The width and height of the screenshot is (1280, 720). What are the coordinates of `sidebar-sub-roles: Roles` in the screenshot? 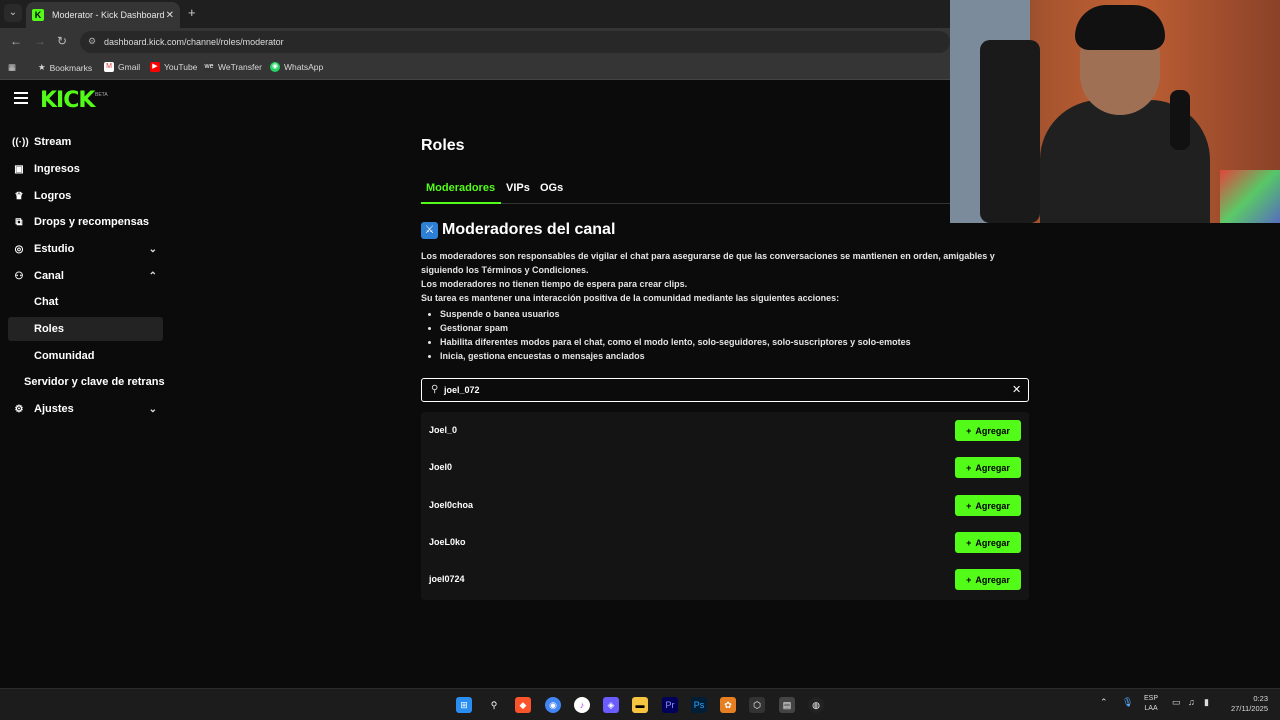 It's located at (85, 329).